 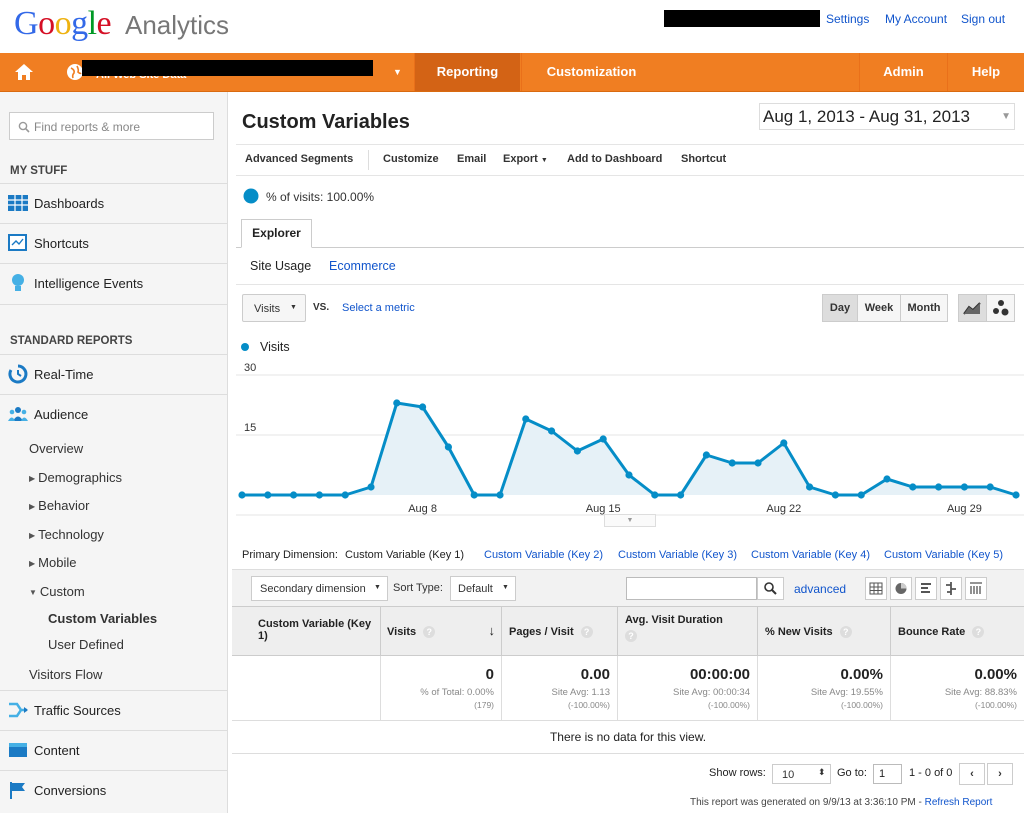 What do you see at coordinates (972, 308) in the screenshot?
I see `line-chart-button` at bounding box center [972, 308].